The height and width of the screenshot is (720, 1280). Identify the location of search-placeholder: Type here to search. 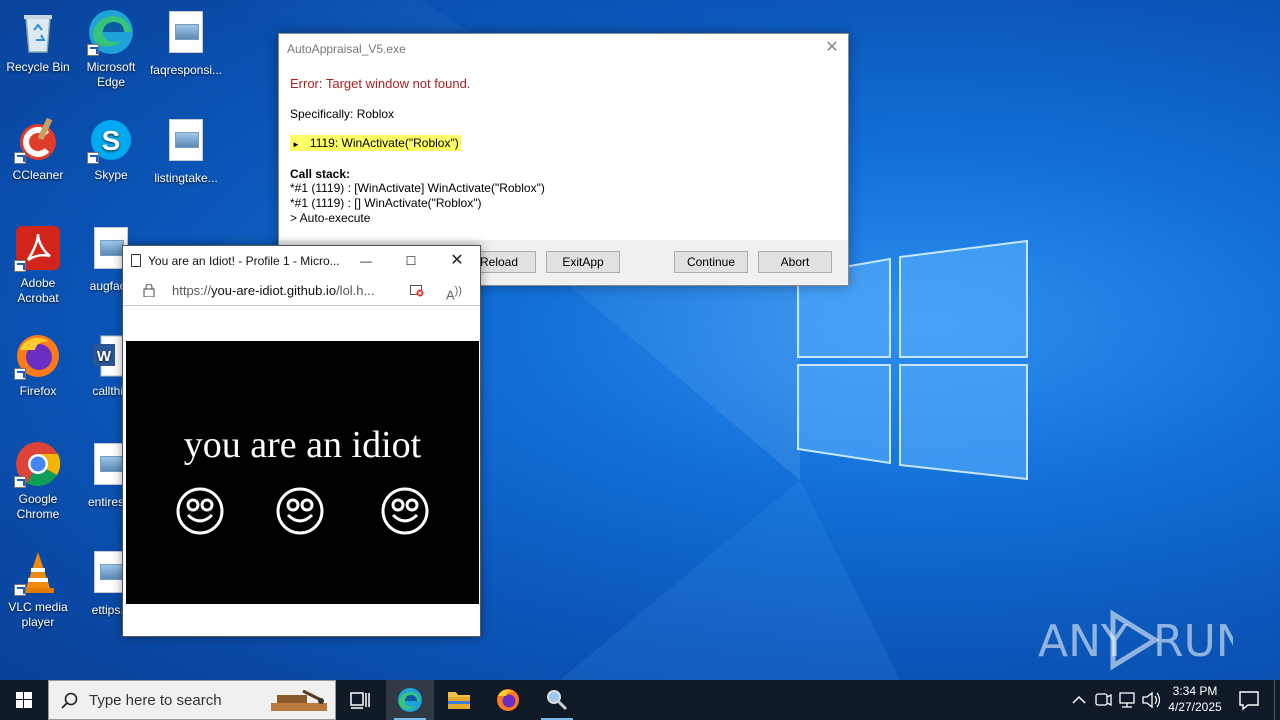
(155, 700).